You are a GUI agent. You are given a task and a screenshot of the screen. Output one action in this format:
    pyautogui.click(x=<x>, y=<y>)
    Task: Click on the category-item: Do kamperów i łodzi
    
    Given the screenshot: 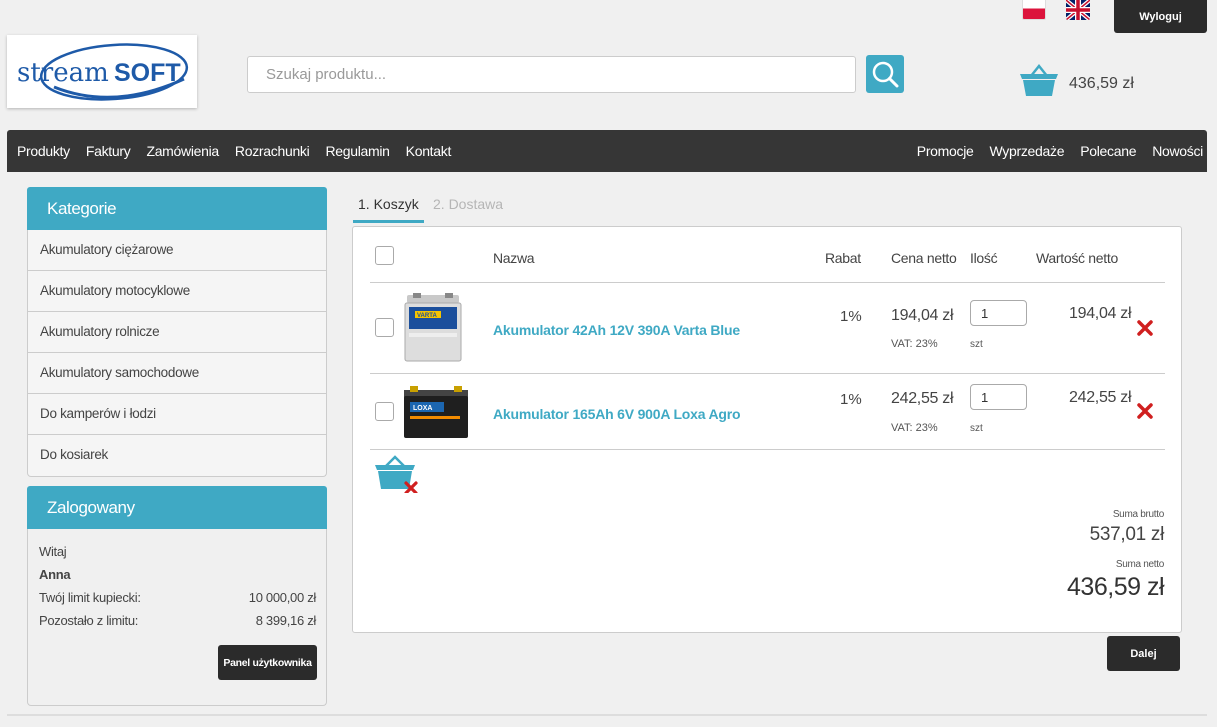 What is the action you would take?
    pyautogui.click(x=177, y=414)
    